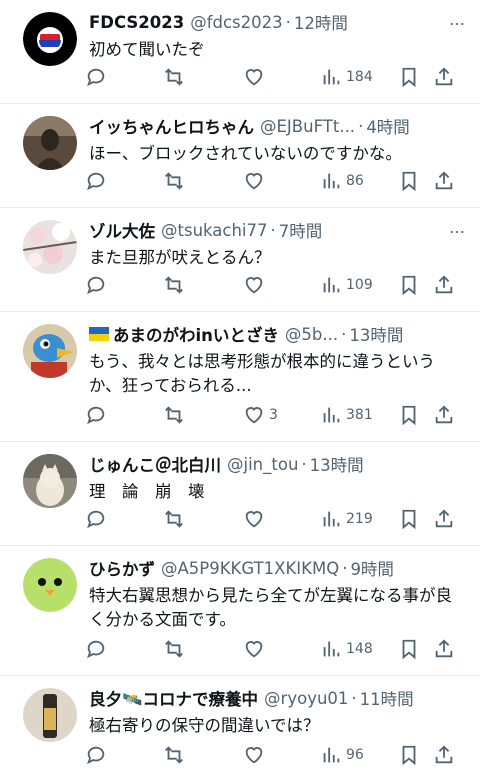 The width and height of the screenshot is (480, 775). I want to click on heart-icon, so click(254, 415).